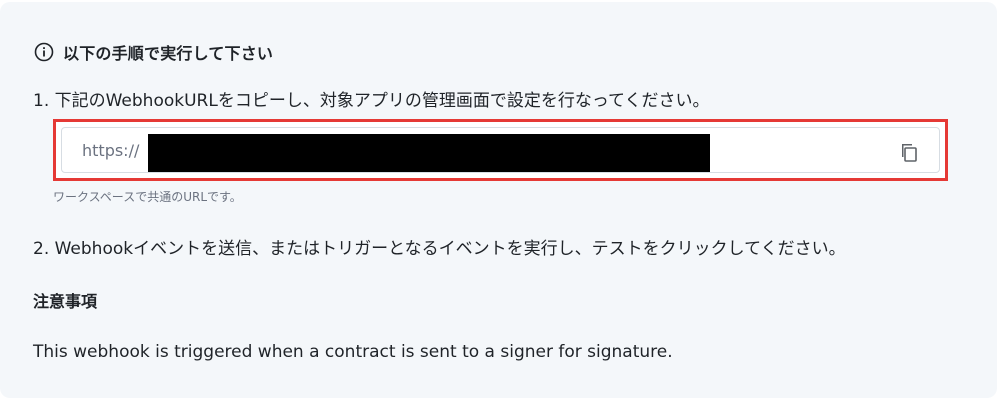  Describe the element at coordinates (111, 150) in the screenshot. I see `webhook-url-prefix: https://` at that location.